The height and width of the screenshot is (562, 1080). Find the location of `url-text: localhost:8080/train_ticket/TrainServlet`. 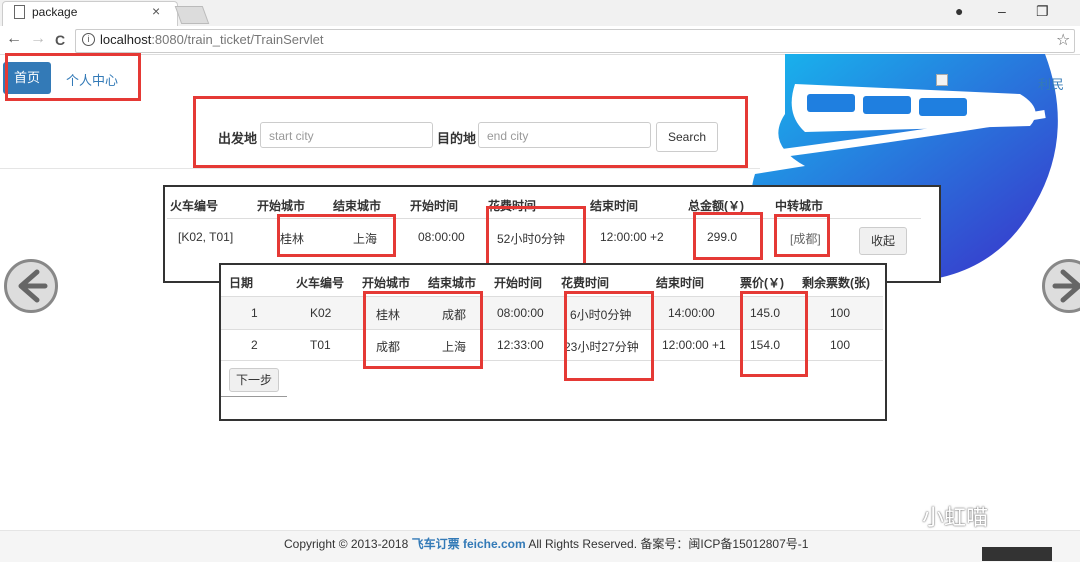

url-text: localhost:8080/train_ticket/TrainServlet is located at coordinates (212, 39).